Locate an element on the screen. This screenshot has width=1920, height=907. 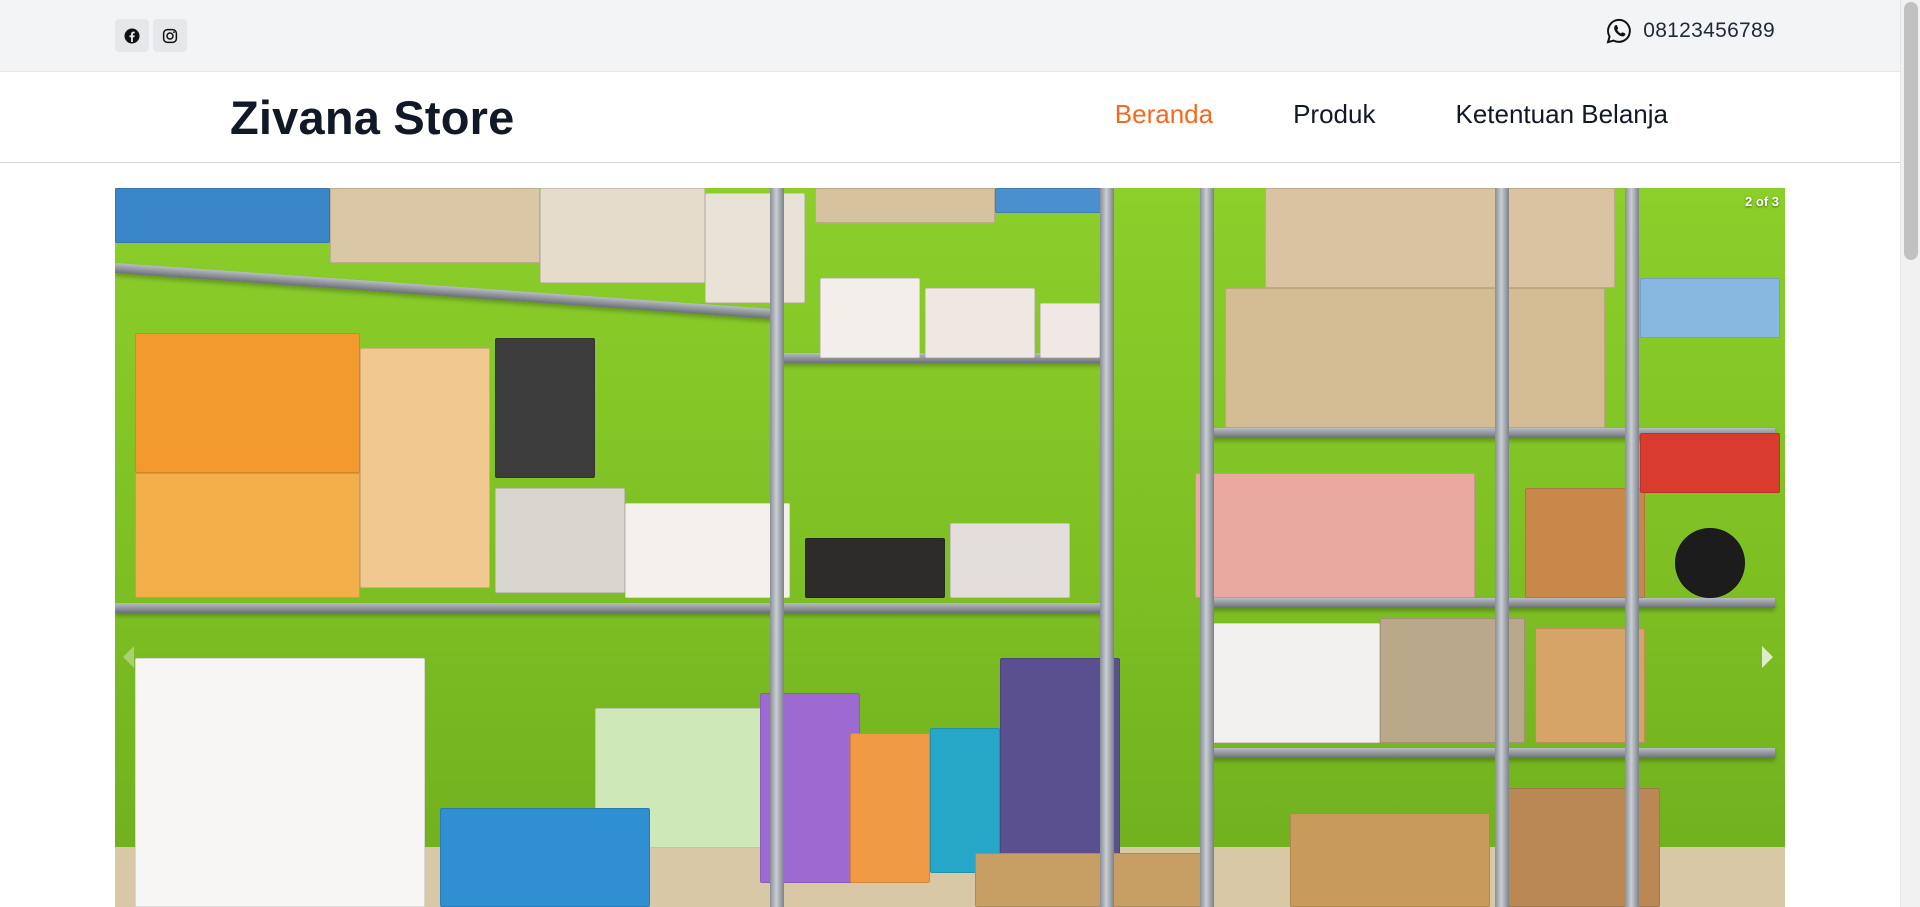
nav-item-beranda: Beranda is located at coordinates (1164, 114).